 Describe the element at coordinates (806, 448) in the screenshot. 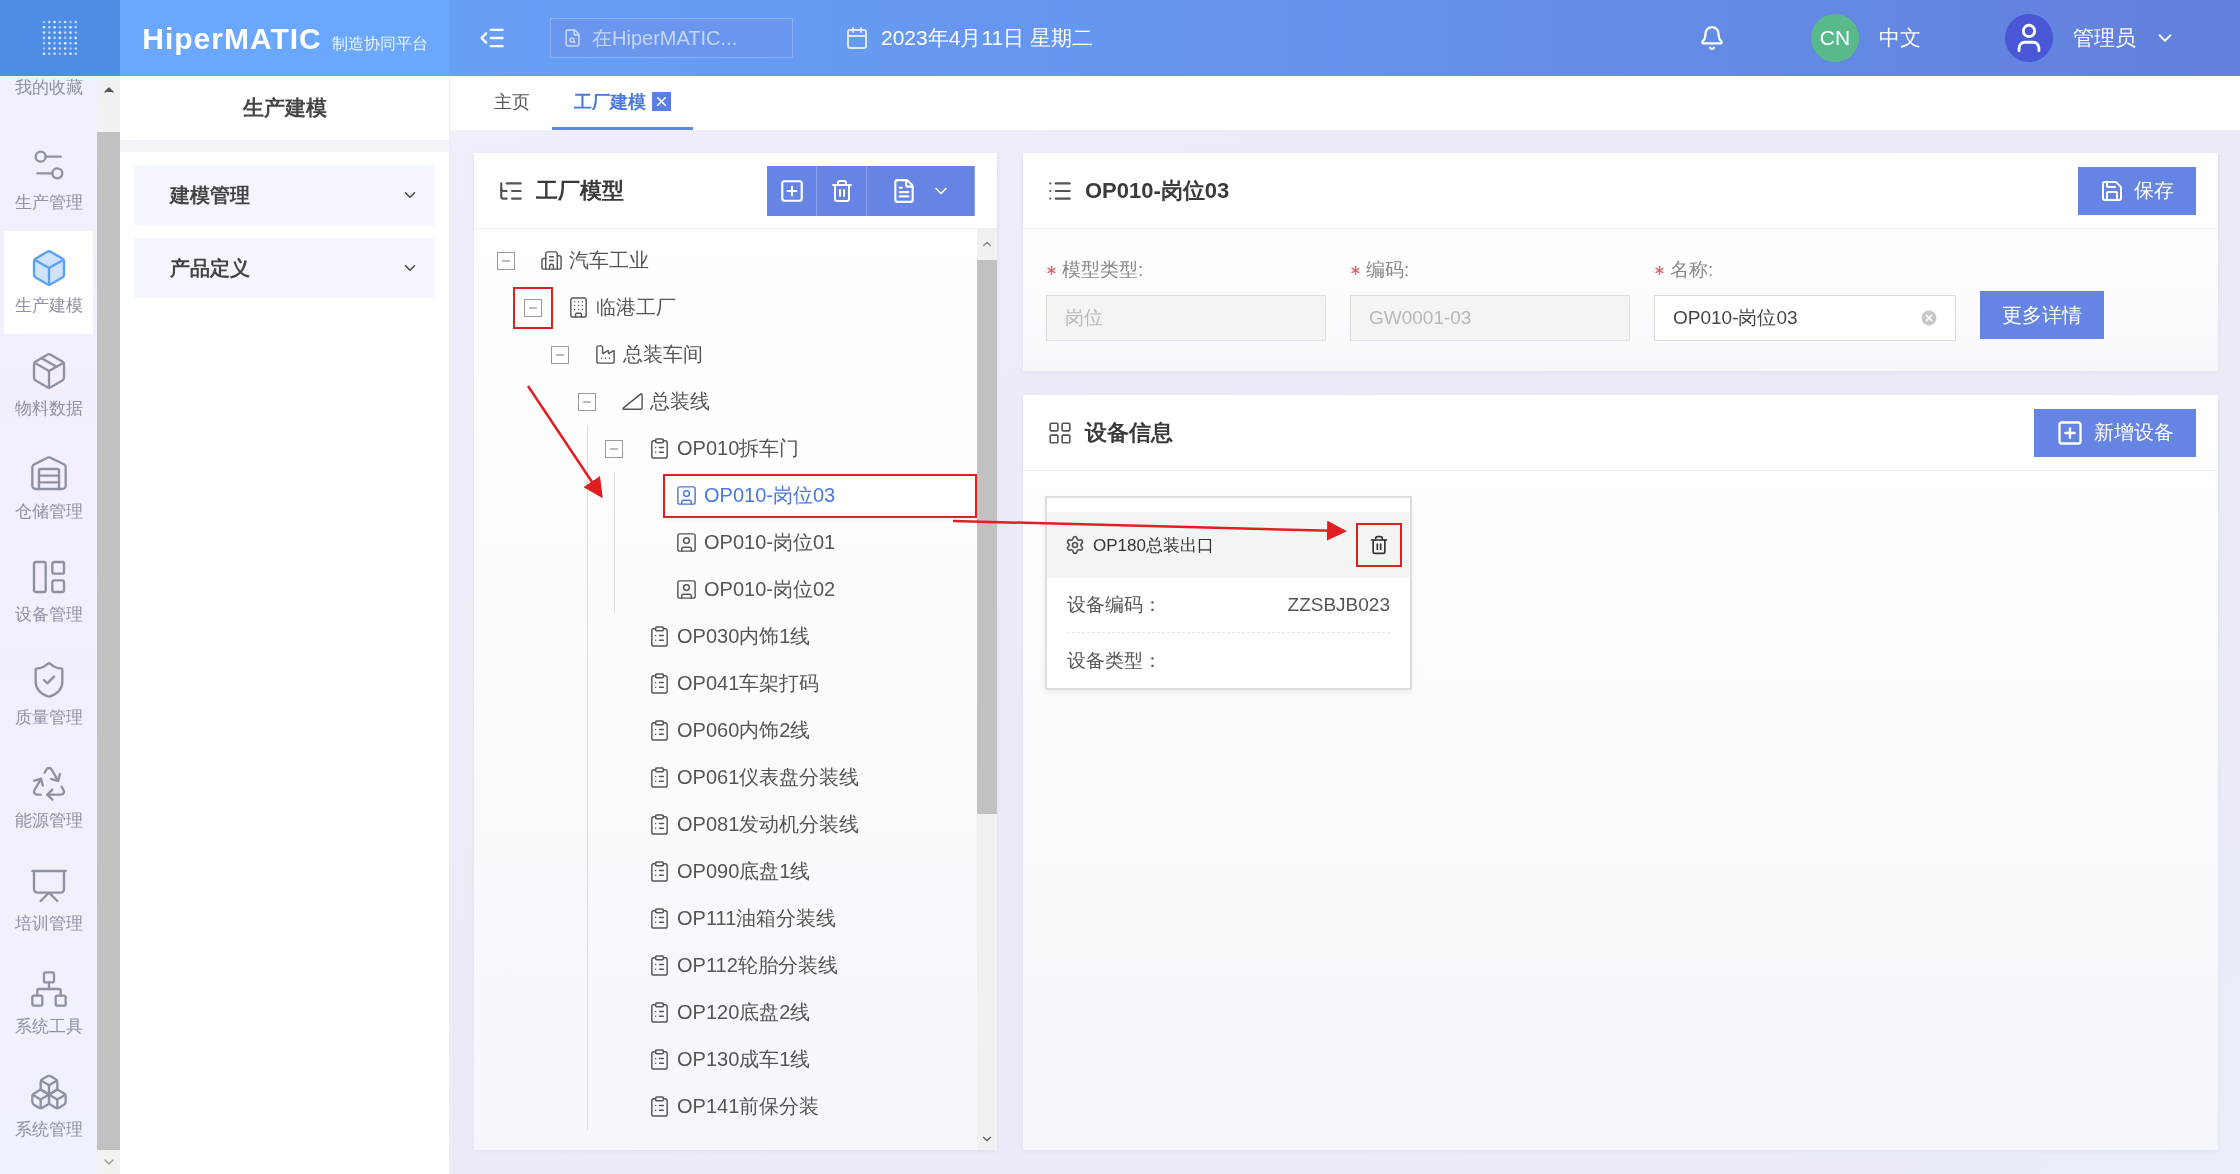

I see `tree-node: OP010拆车门` at that location.